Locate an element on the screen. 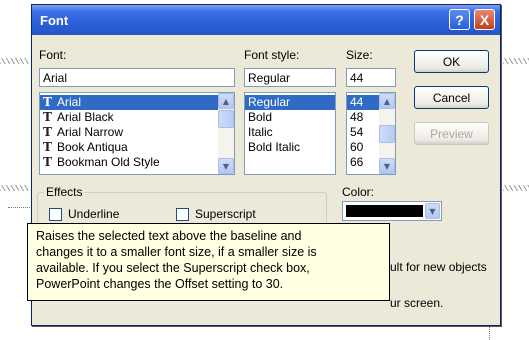 This screenshot has width=529, height=340. font-input: Arial is located at coordinates (137, 77).